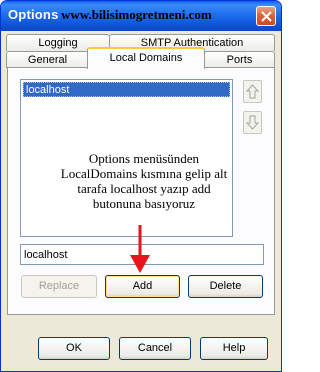 The image size is (320, 372). I want to click on tab-ports-label: Ports, so click(239, 60).